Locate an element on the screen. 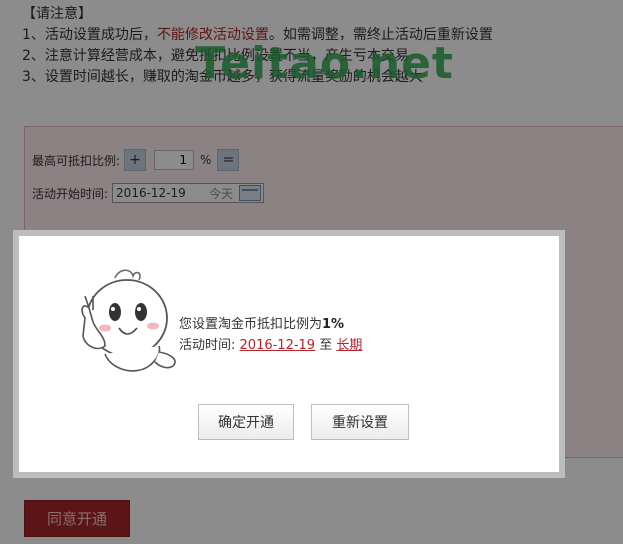  dialog-ratio-line: 您设置淘金币抵扣比例为1% is located at coordinates (262, 324).